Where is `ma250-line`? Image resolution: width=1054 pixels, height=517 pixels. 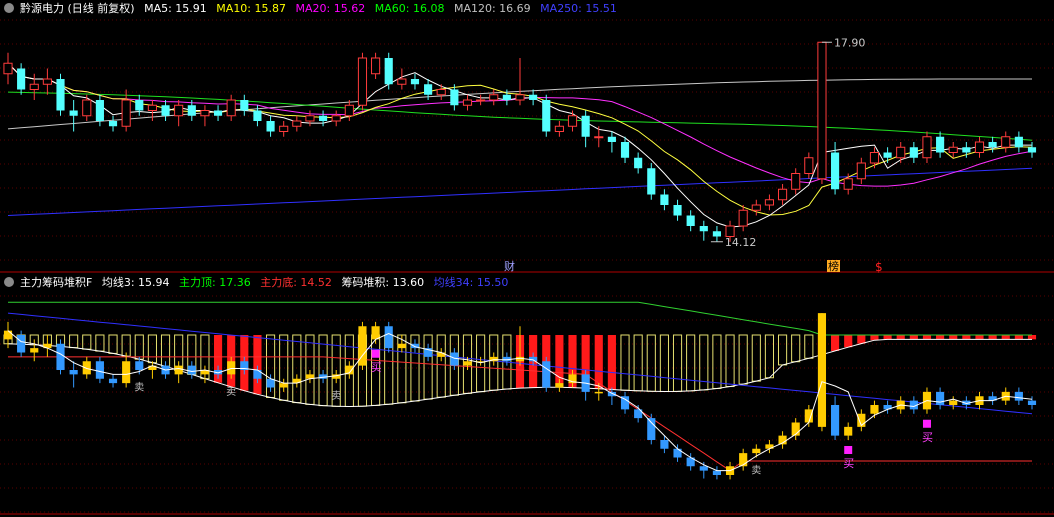 ma250-line is located at coordinates (520, 191).